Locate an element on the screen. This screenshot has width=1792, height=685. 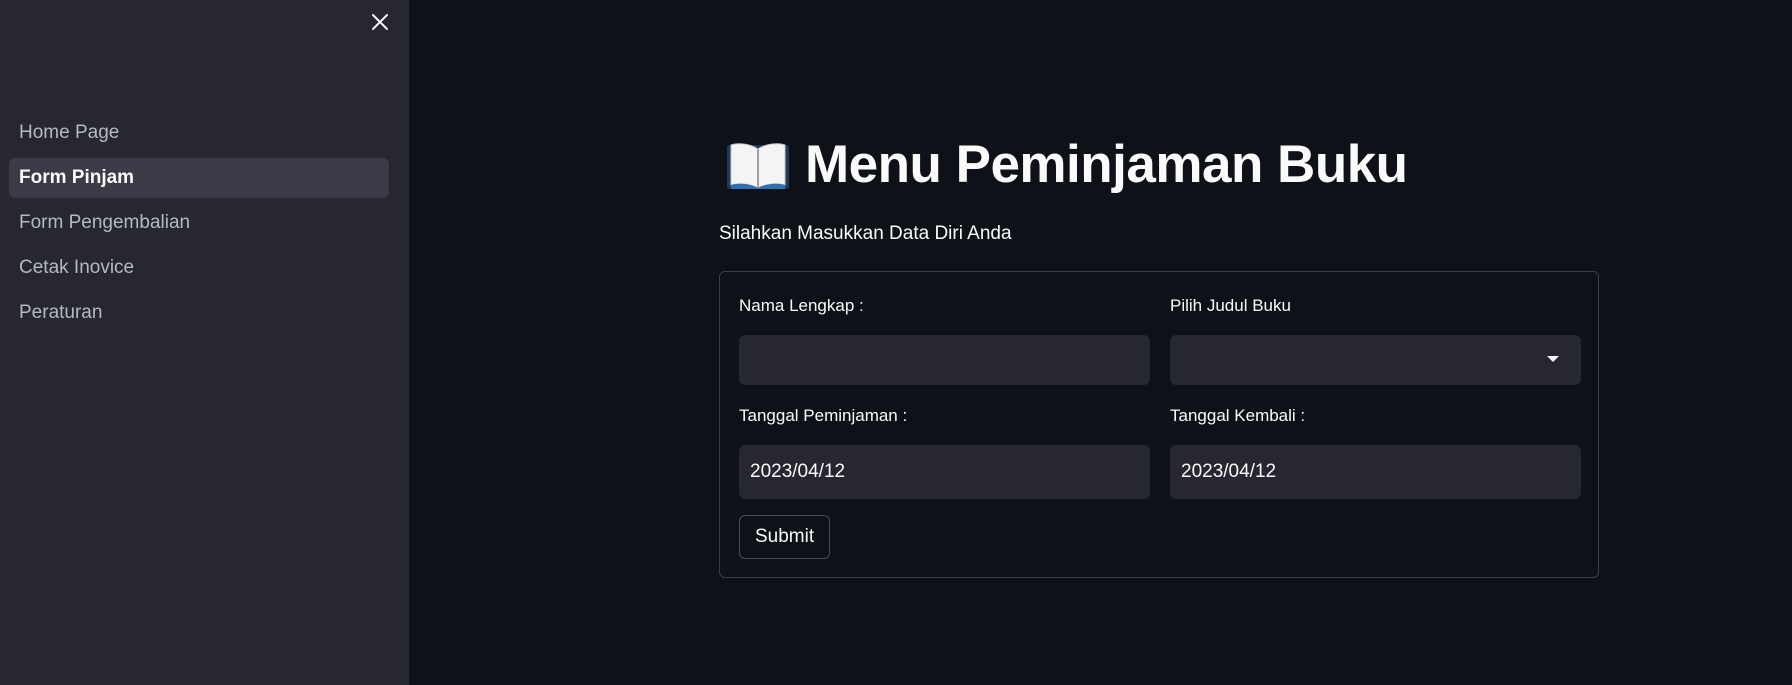
close-sidebar-button is located at coordinates (380, 22).